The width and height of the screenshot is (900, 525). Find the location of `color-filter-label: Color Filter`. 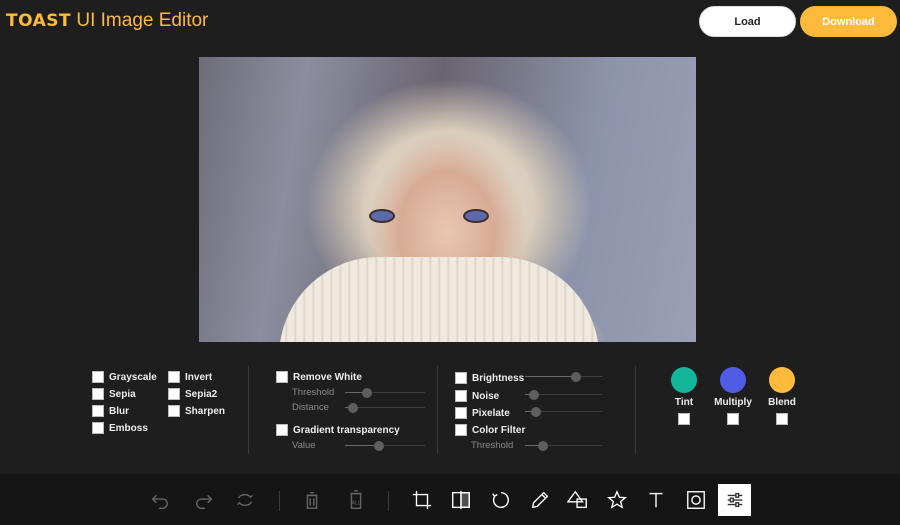

color-filter-label: Color Filter is located at coordinates (499, 430).